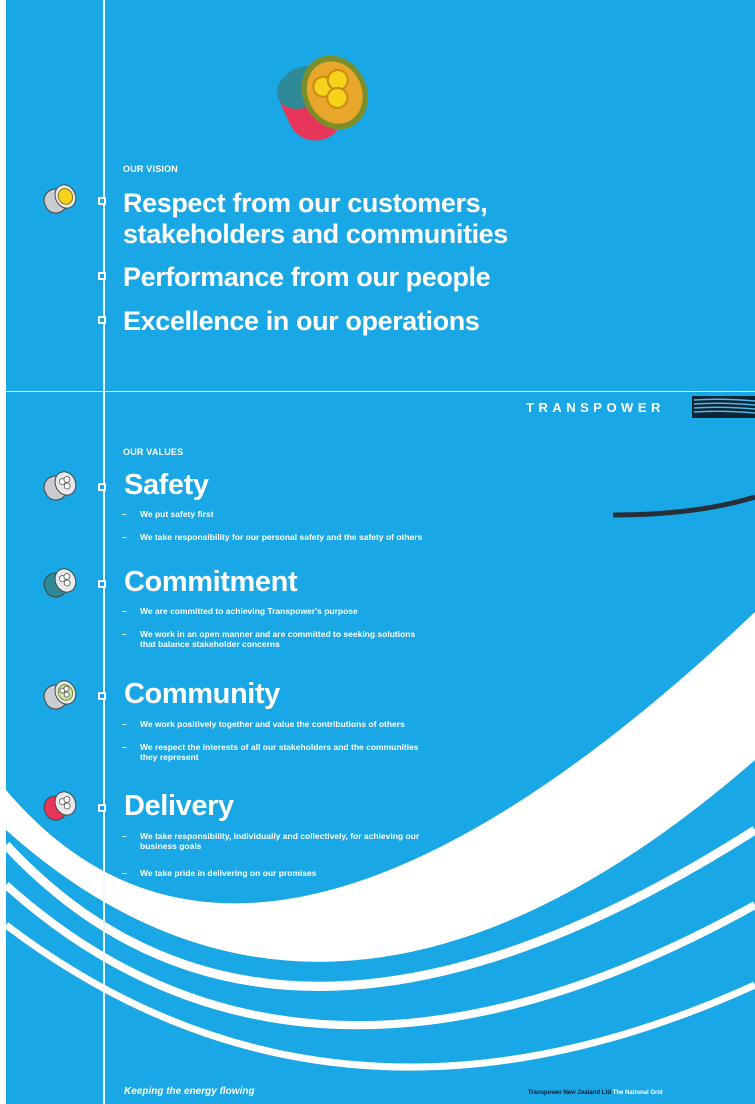 Image resolution: width=755 pixels, height=1104 pixels. I want to click on cable-yellow-icon, so click(60, 199).